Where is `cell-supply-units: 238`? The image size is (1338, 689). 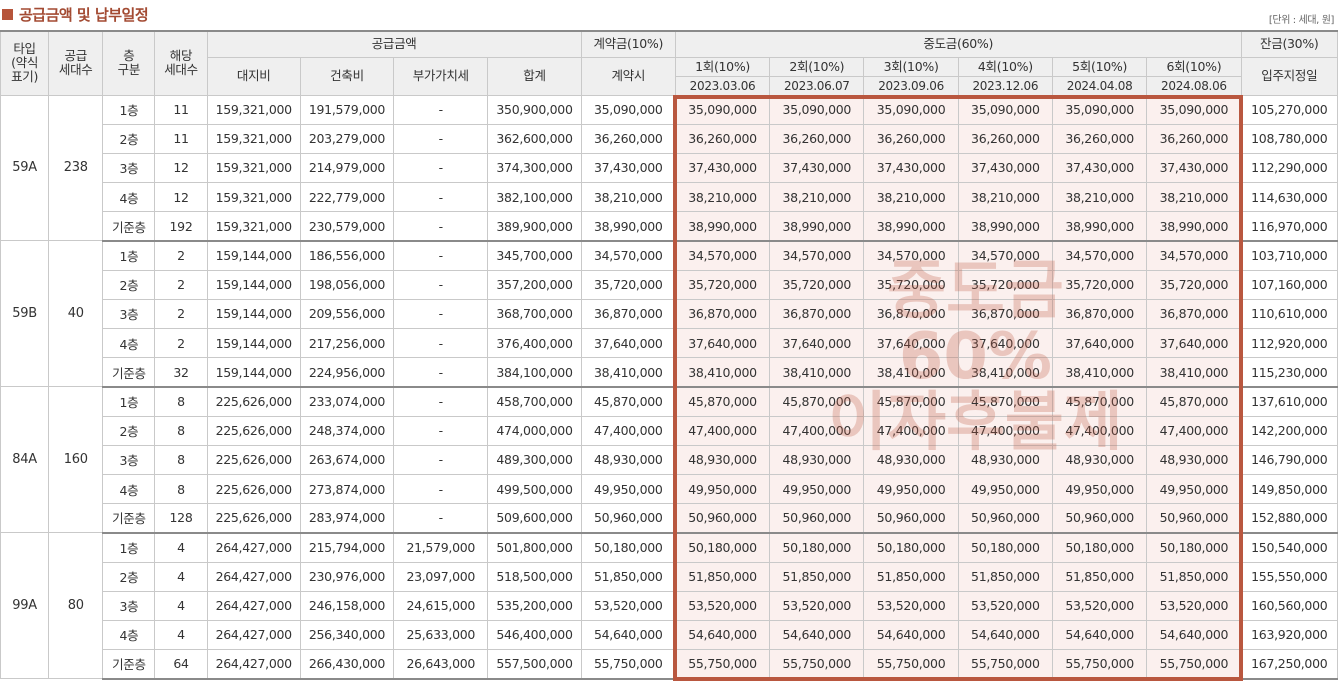 cell-supply-units: 238 is located at coordinates (76, 168).